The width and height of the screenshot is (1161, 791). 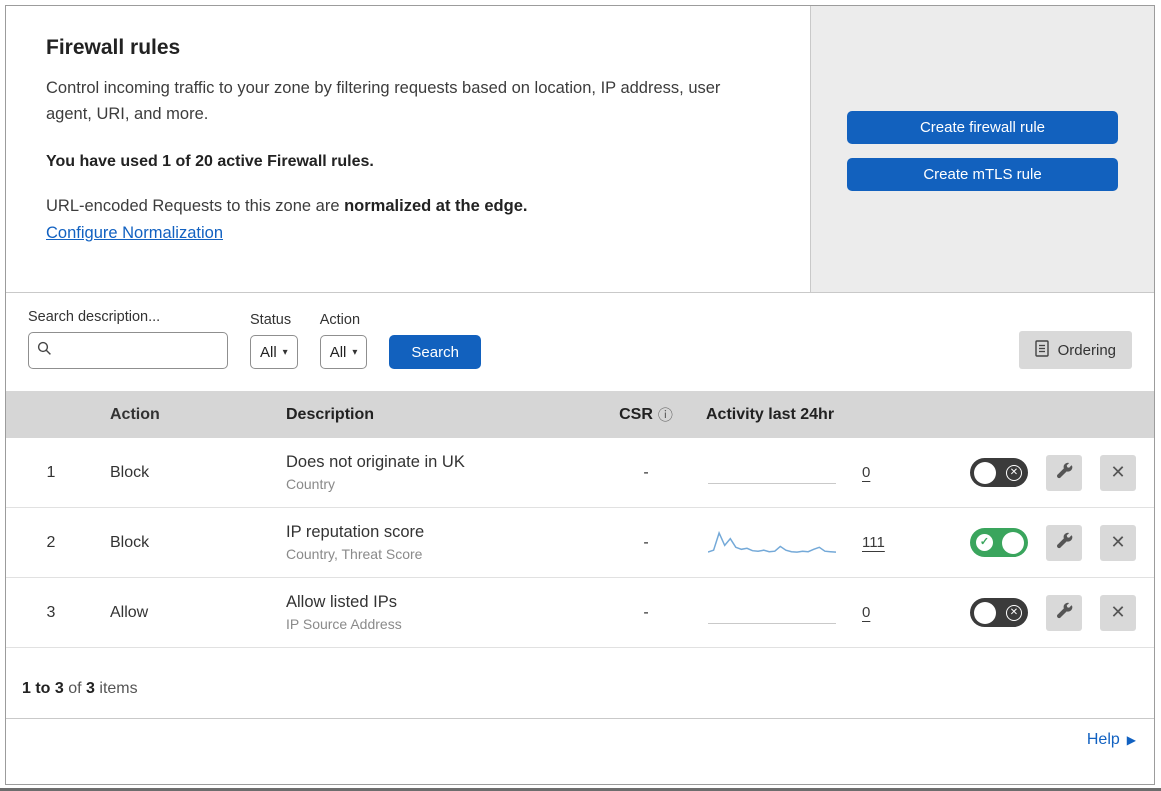 What do you see at coordinates (984, 542) in the screenshot?
I see `toggle-on-icon: ✓` at bounding box center [984, 542].